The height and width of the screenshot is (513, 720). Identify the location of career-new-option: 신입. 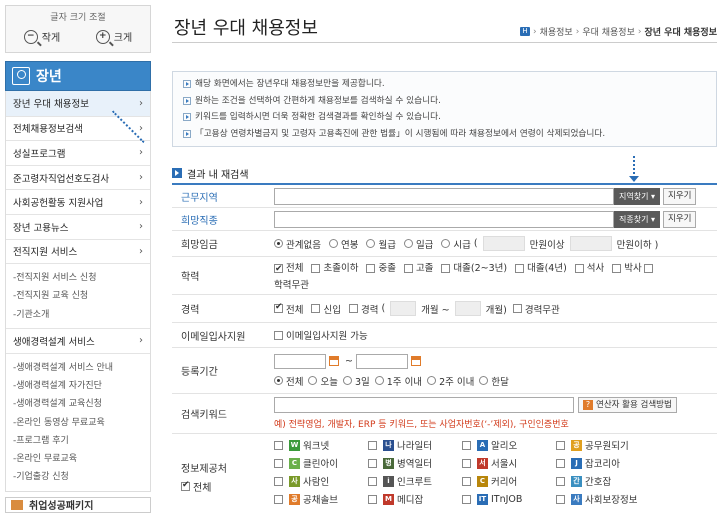
(326, 309).